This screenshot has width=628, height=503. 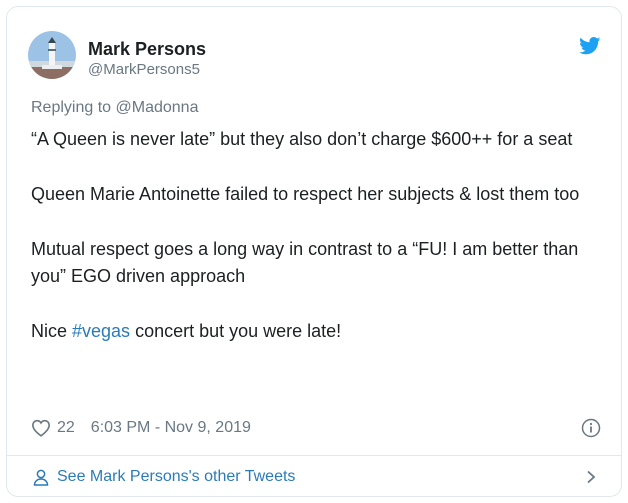 I want to click on tweet-timestamp: 6:03 PM - Nov 9, 2019, so click(x=171, y=428).